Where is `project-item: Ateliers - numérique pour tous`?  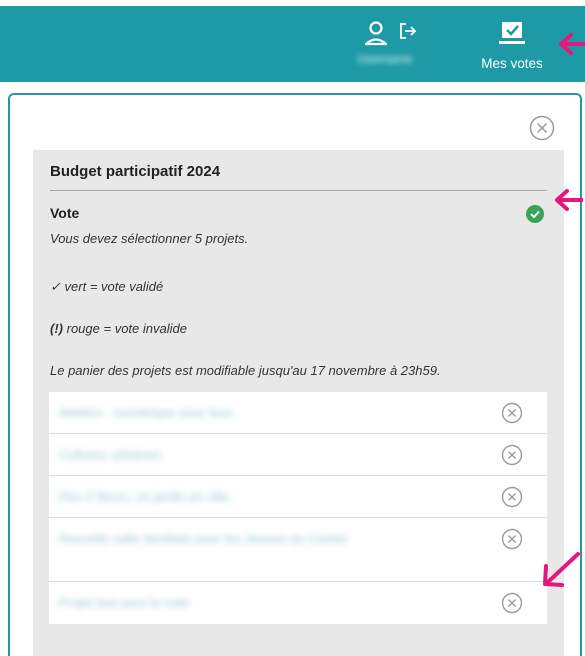
project-item: Ateliers - numérique pour tous is located at coordinates (298, 413).